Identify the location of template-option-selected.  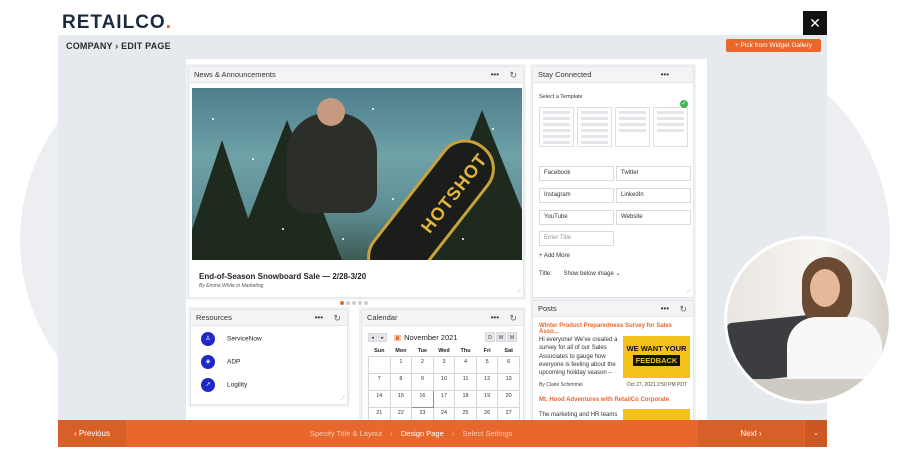
(670, 127).